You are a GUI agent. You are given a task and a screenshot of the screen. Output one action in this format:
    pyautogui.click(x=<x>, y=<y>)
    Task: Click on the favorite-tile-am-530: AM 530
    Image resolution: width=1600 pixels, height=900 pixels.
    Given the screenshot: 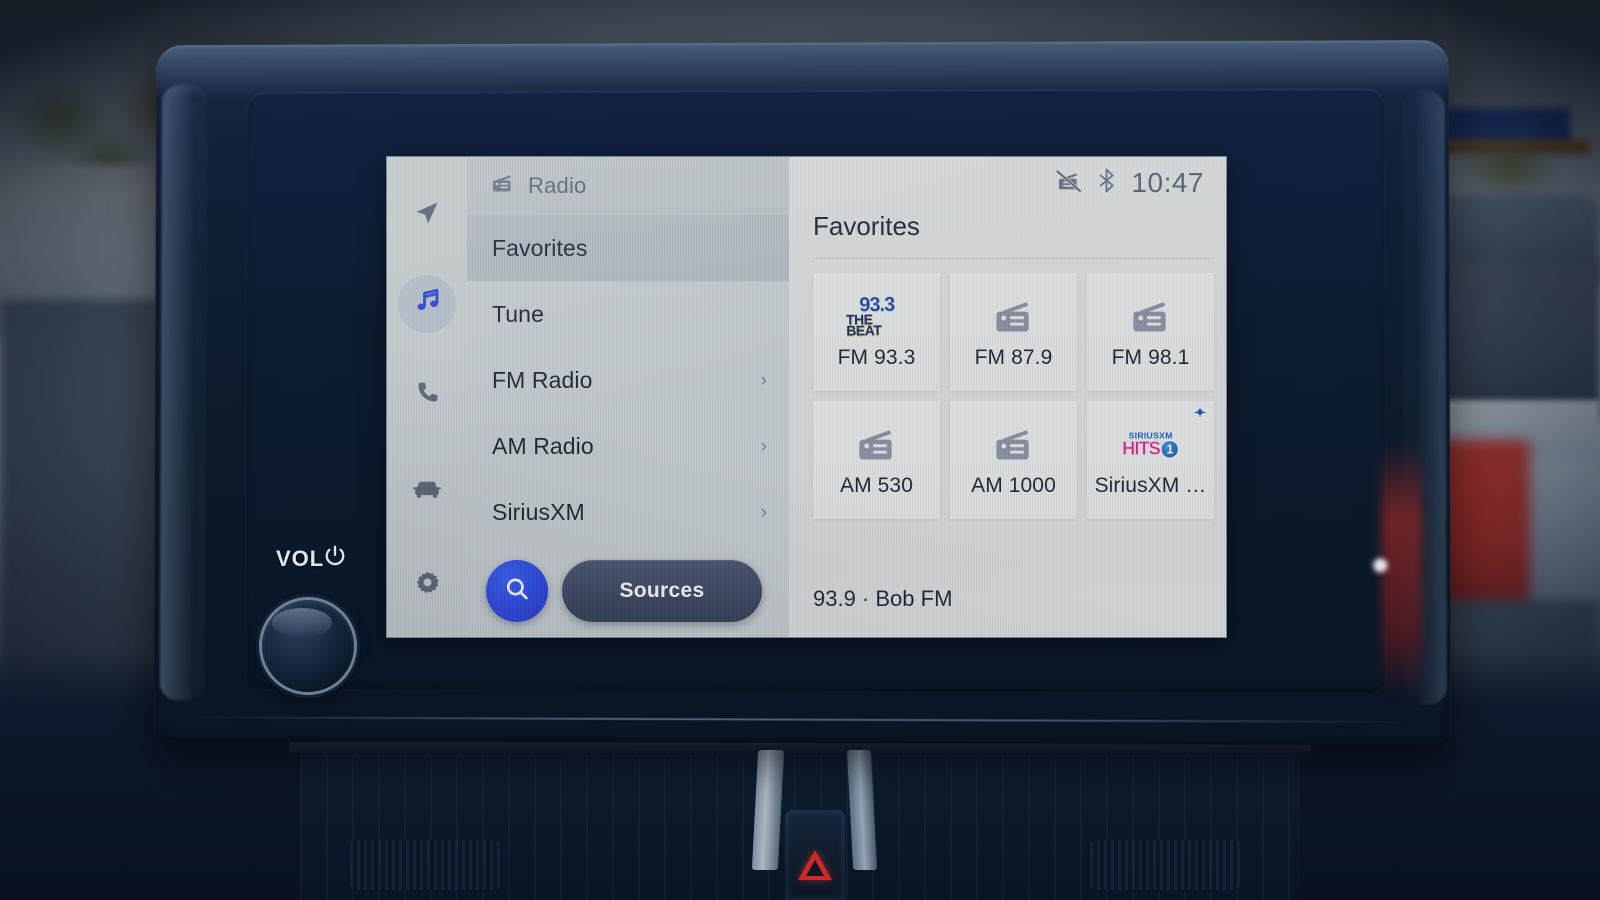 What is the action you would take?
    pyautogui.click(x=876, y=460)
    